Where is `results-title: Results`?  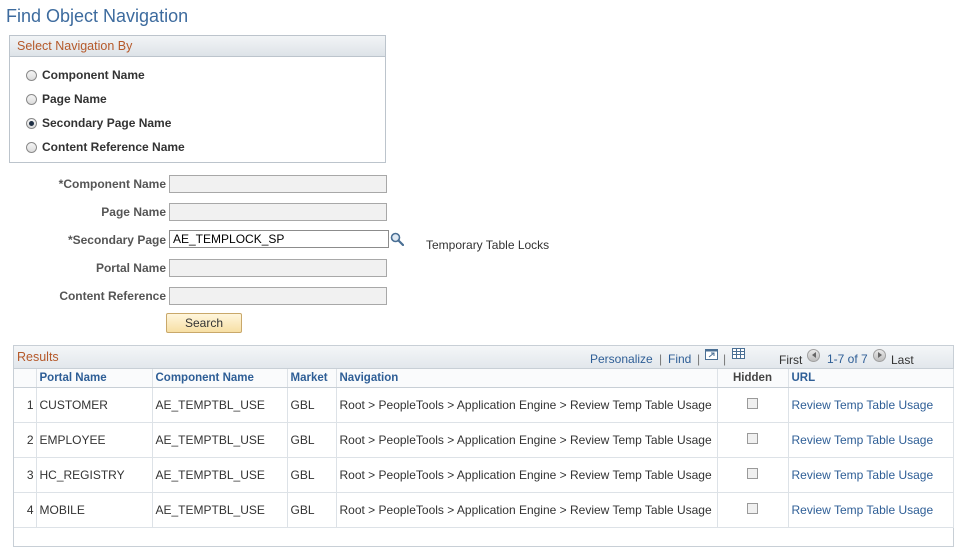
results-title: Results is located at coordinates (38, 357).